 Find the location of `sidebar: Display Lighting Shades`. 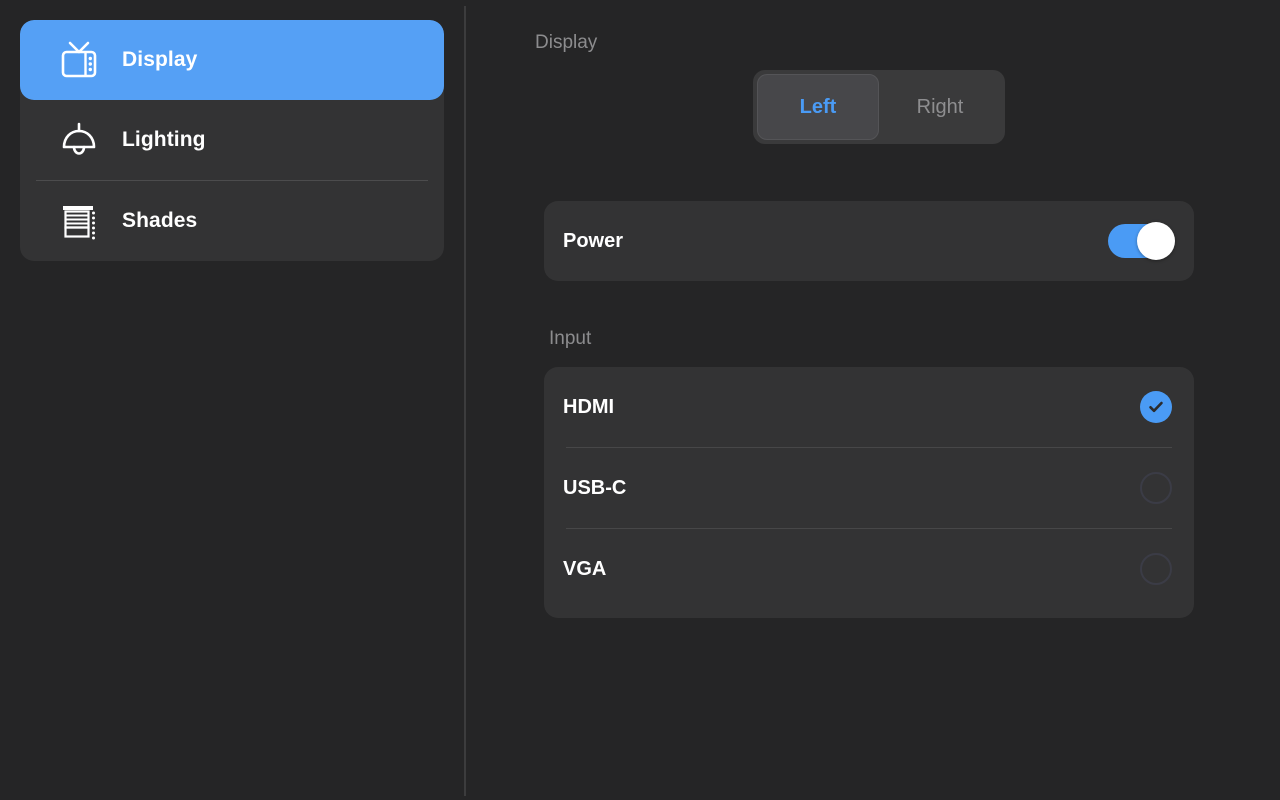

sidebar: Display Lighting Shades is located at coordinates (232, 140).